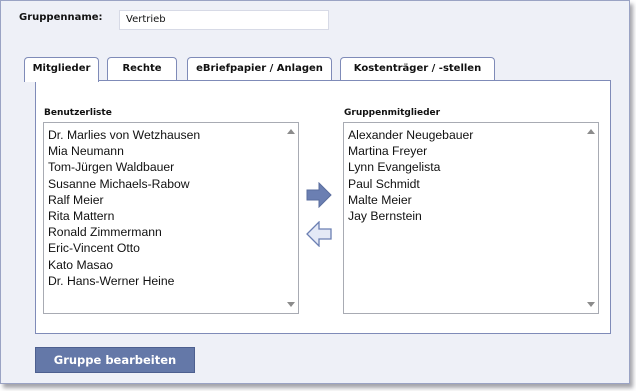  I want to click on user-list-scrollbar, so click(290, 218).